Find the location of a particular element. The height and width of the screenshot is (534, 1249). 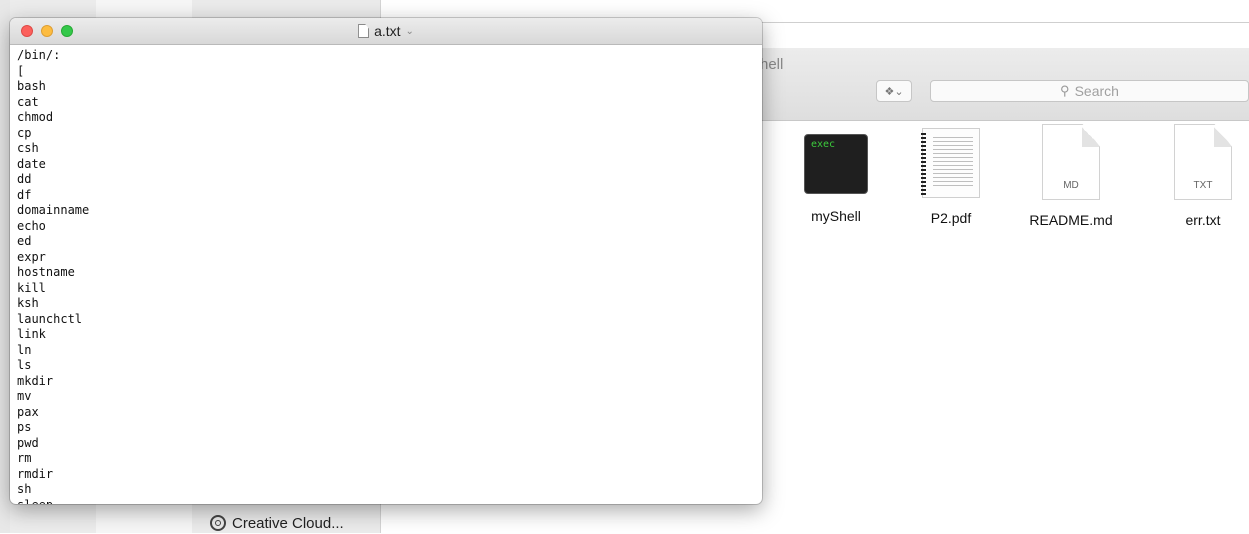

text-line: mkdir is located at coordinates (35, 380).